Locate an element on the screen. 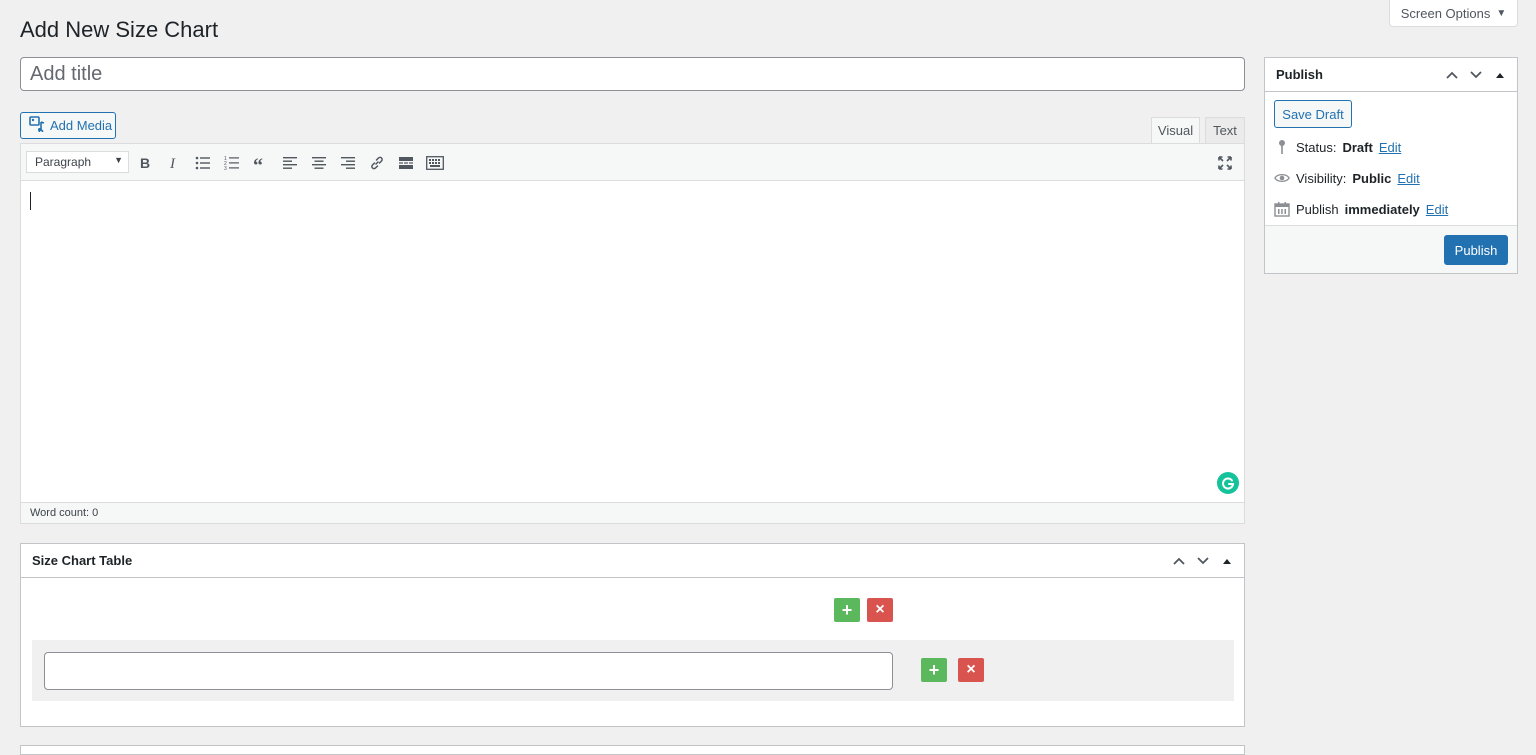  bold-icon: B is located at coordinates (145, 163).